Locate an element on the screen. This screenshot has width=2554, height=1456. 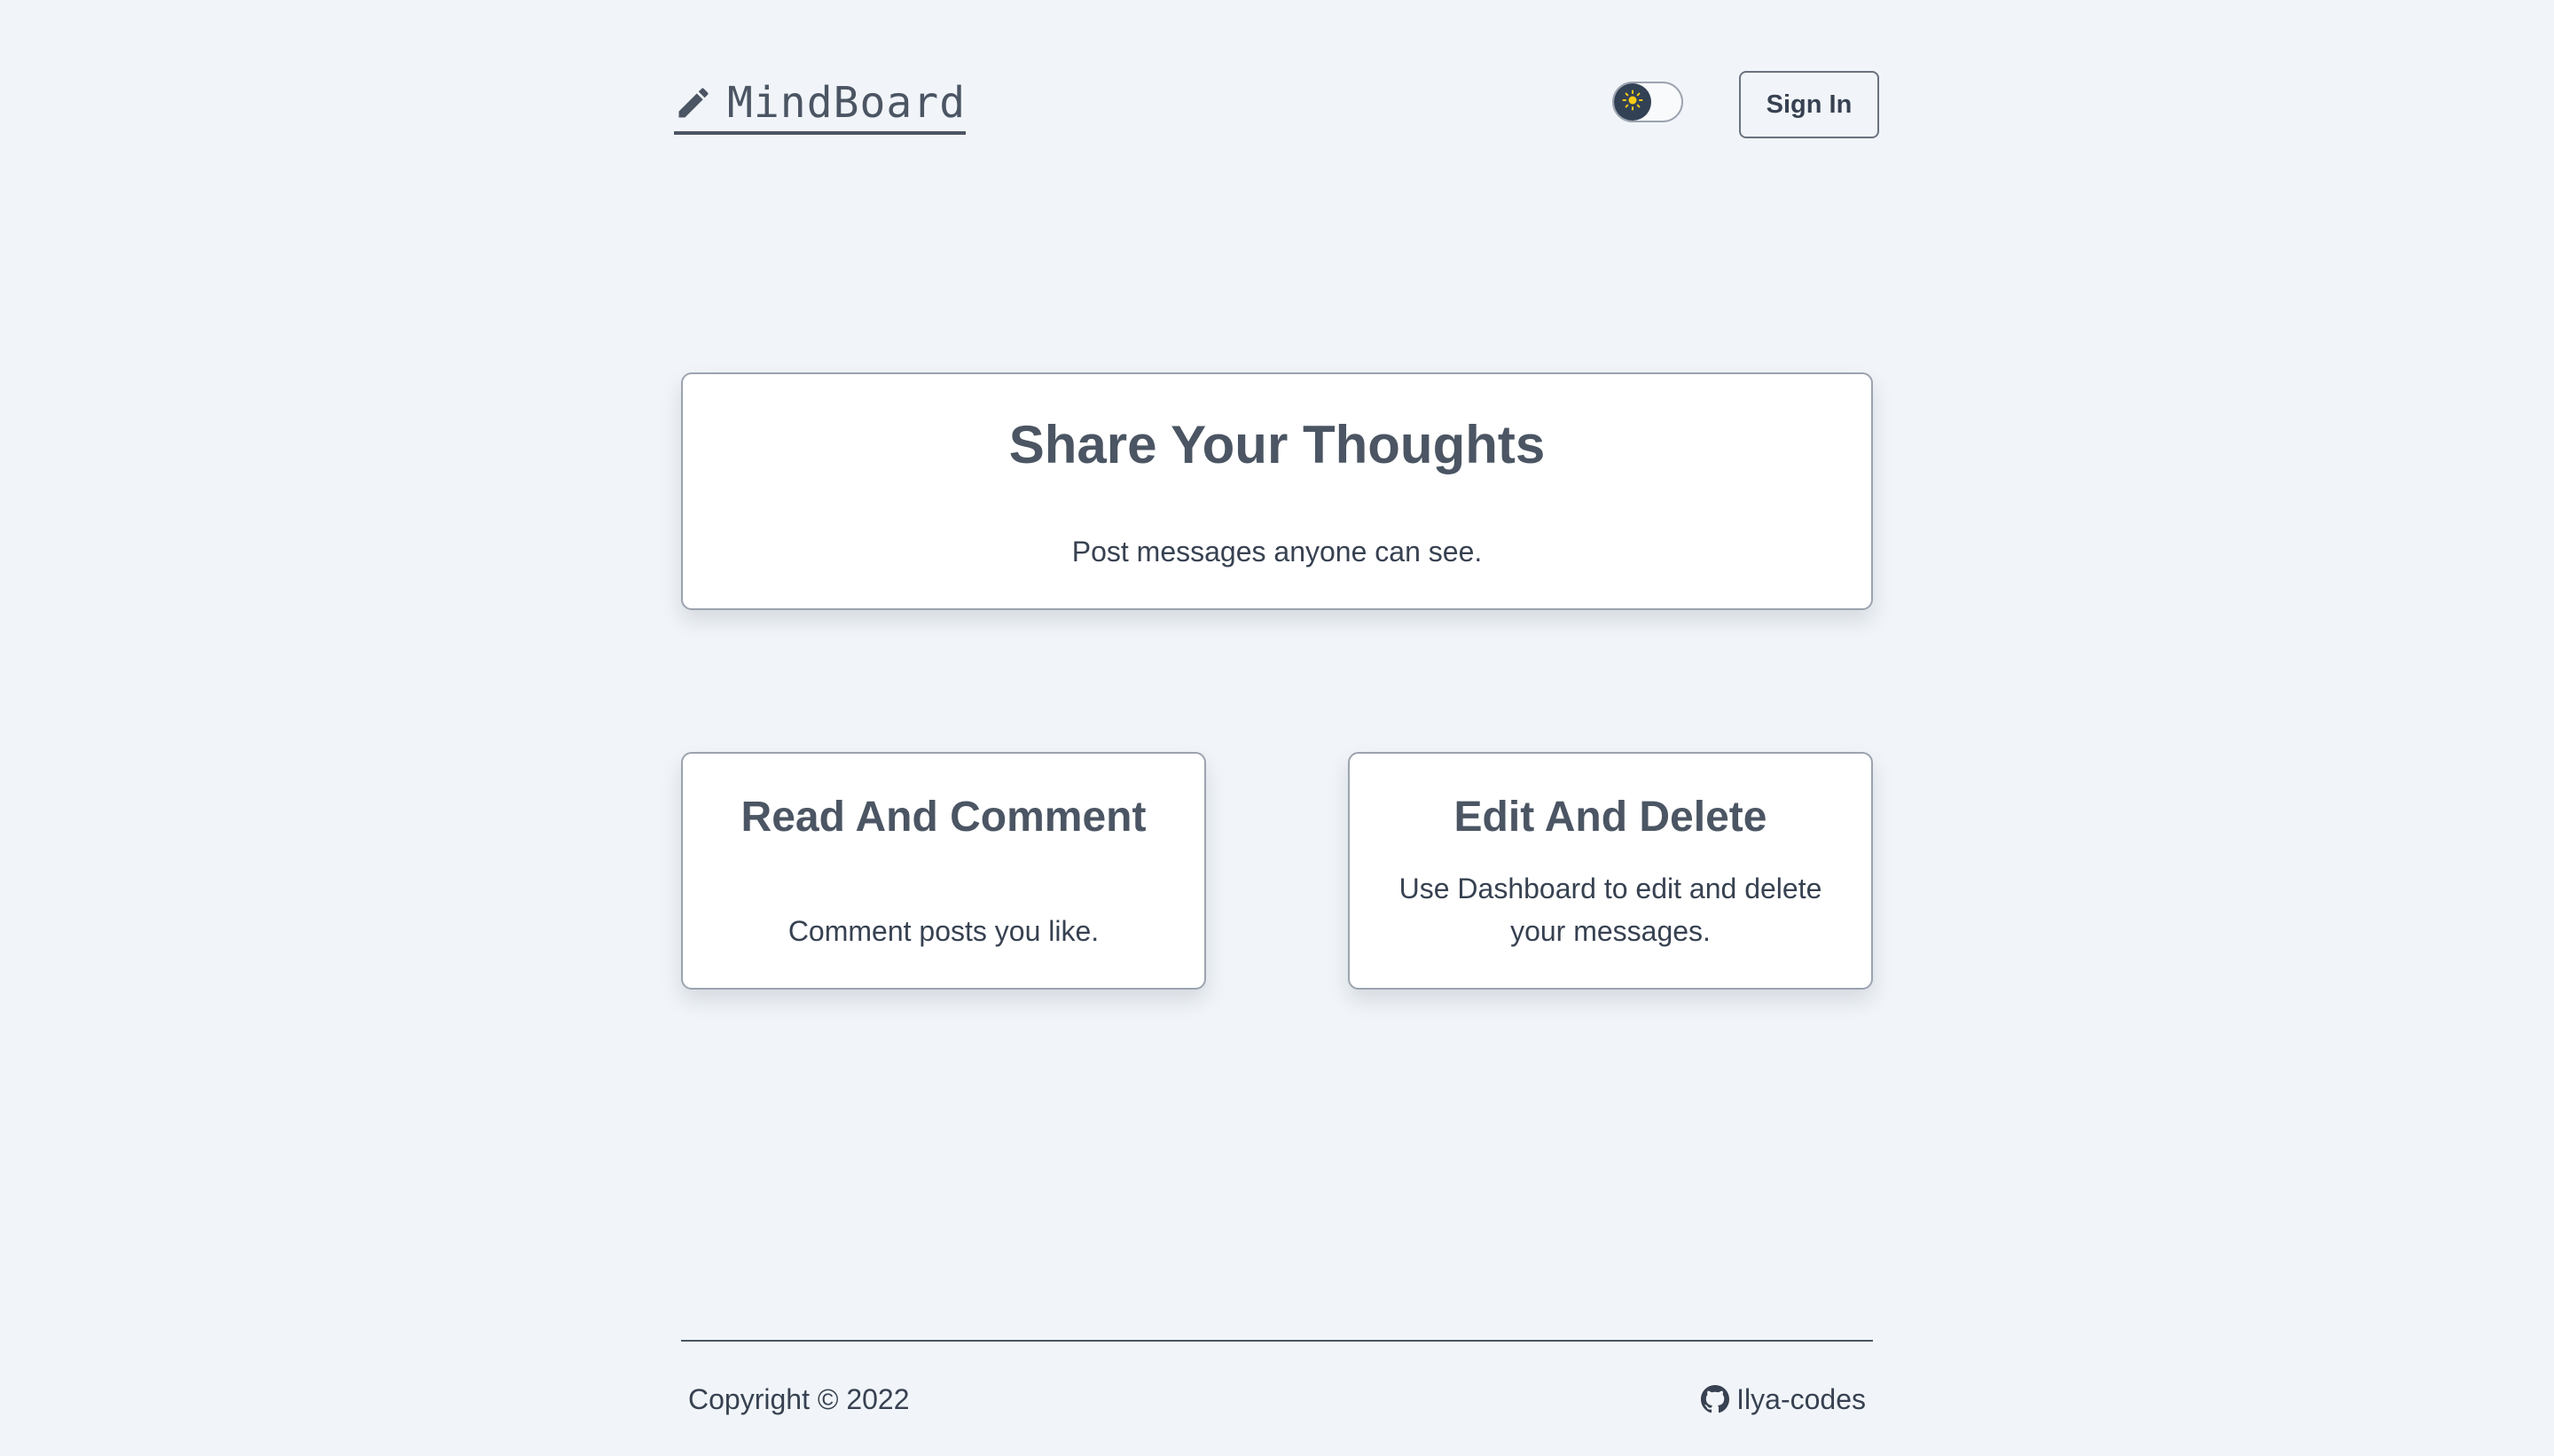
sun-icon is located at coordinates (1632, 102).